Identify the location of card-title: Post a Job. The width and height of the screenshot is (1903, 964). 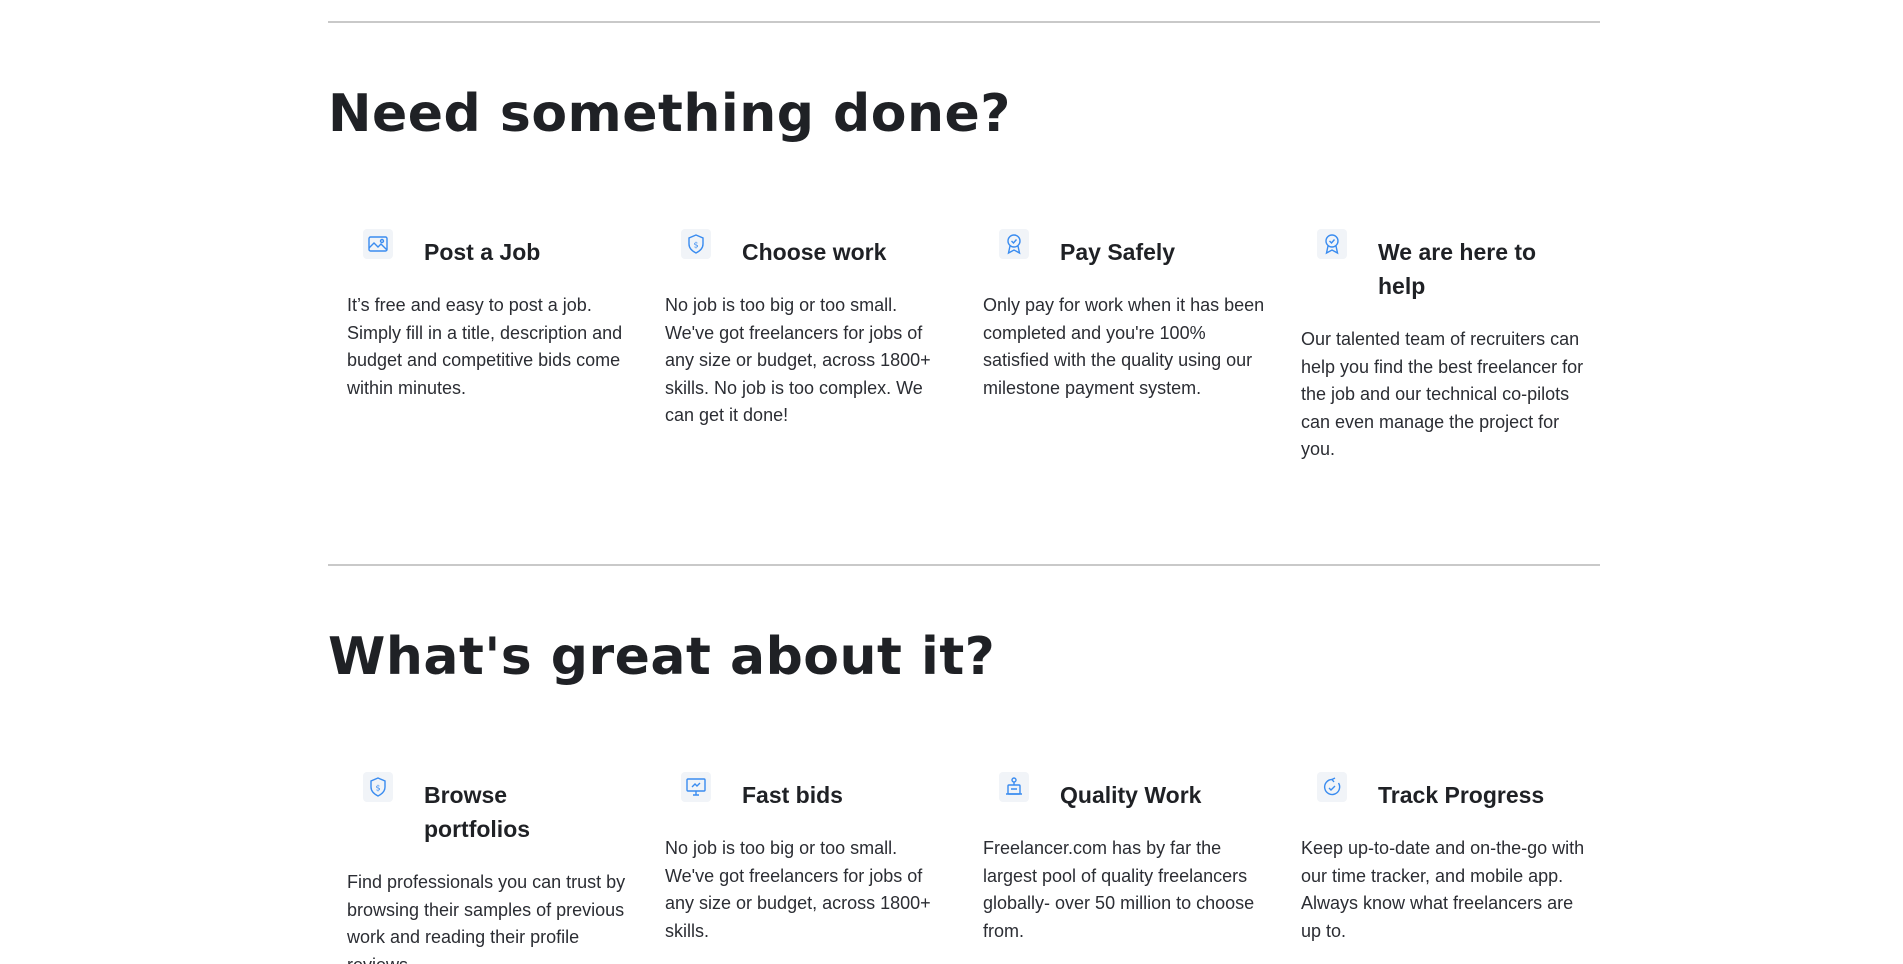
(482, 252).